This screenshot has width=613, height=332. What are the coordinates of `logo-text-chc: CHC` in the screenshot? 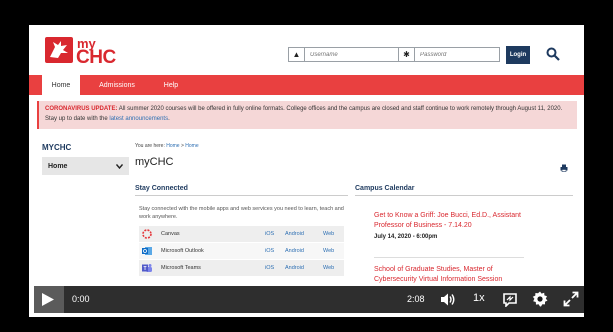 It's located at (96, 57).